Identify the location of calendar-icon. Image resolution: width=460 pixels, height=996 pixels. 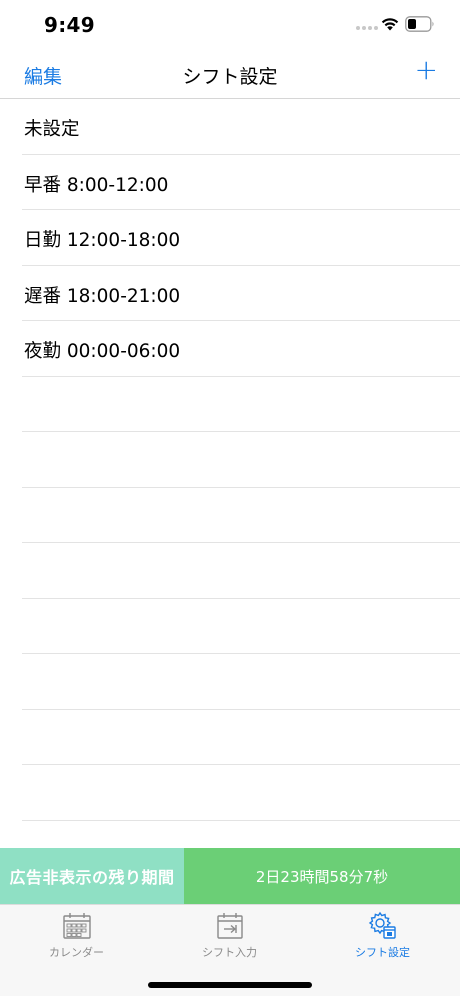
(76, 926).